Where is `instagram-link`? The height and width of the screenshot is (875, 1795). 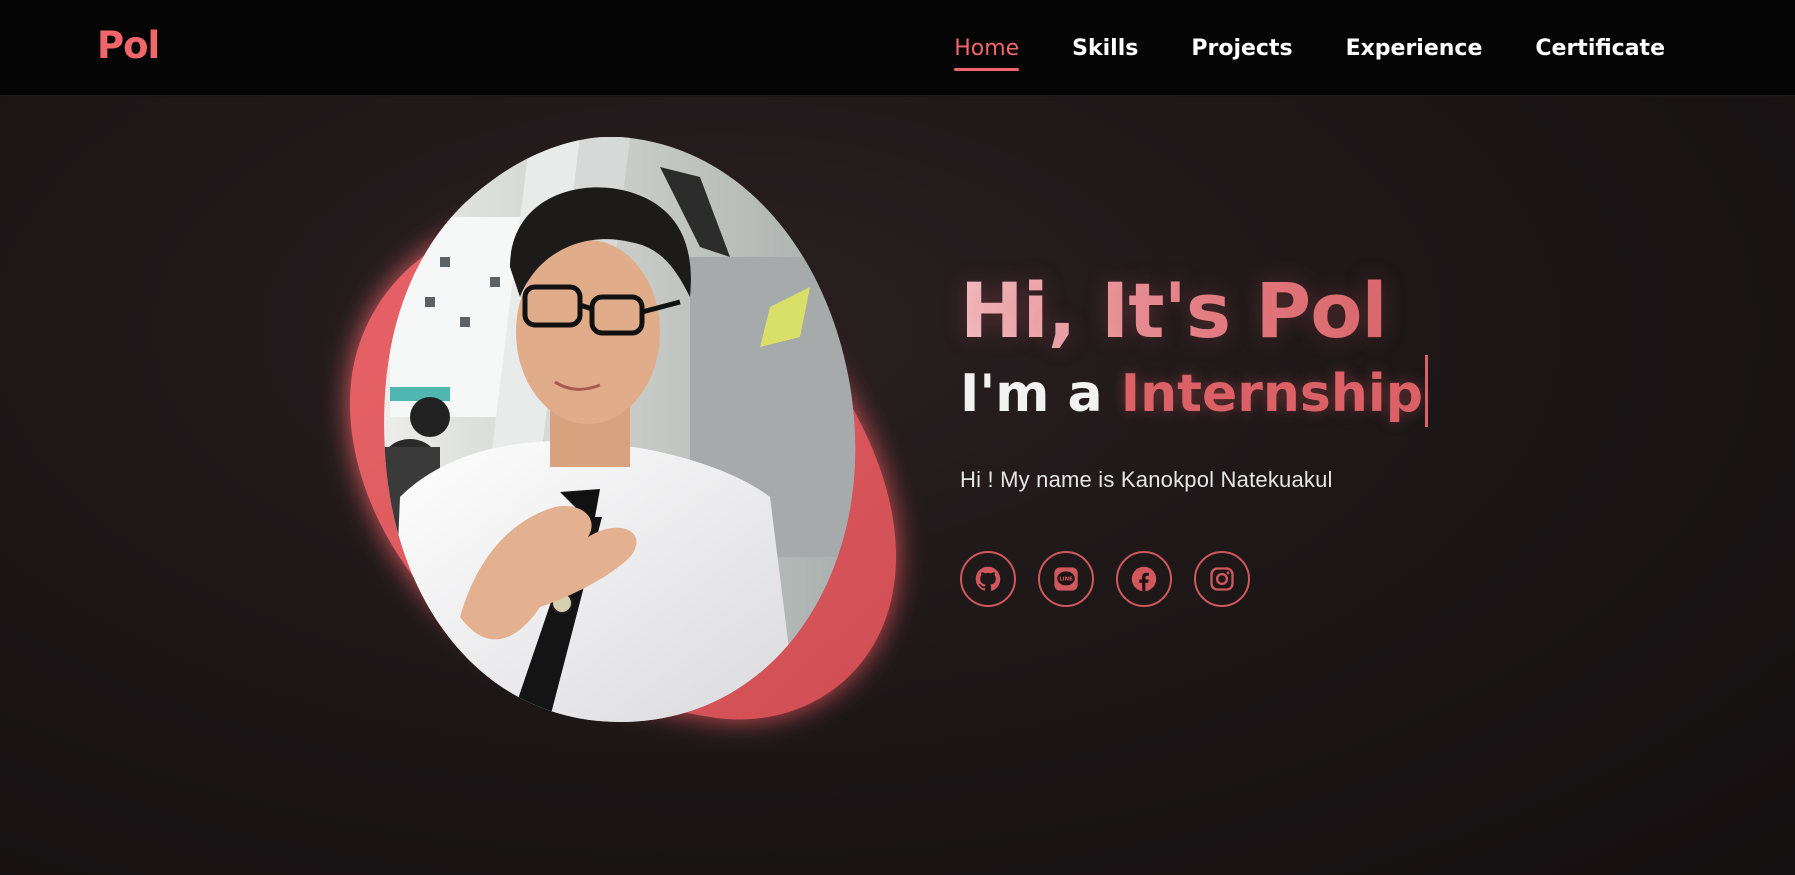
instagram-link is located at coordinates (1222, 579).